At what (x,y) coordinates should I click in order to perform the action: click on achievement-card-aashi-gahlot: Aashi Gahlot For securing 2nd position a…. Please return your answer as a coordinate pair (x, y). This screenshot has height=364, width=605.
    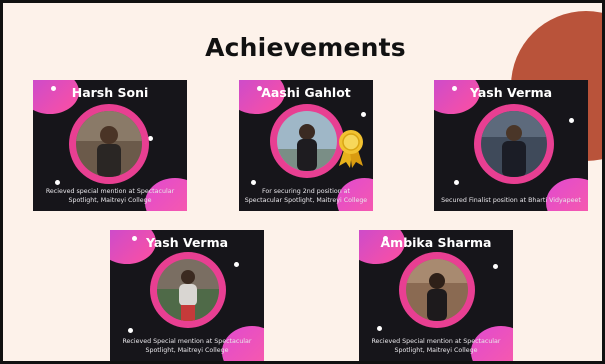
    Looking at the image, I should click on (306, 145).